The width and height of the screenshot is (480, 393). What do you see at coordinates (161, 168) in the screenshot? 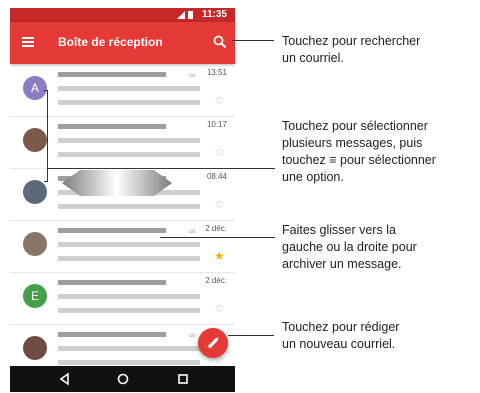
I see `select-callout-line` at bounding box center [161, 168].